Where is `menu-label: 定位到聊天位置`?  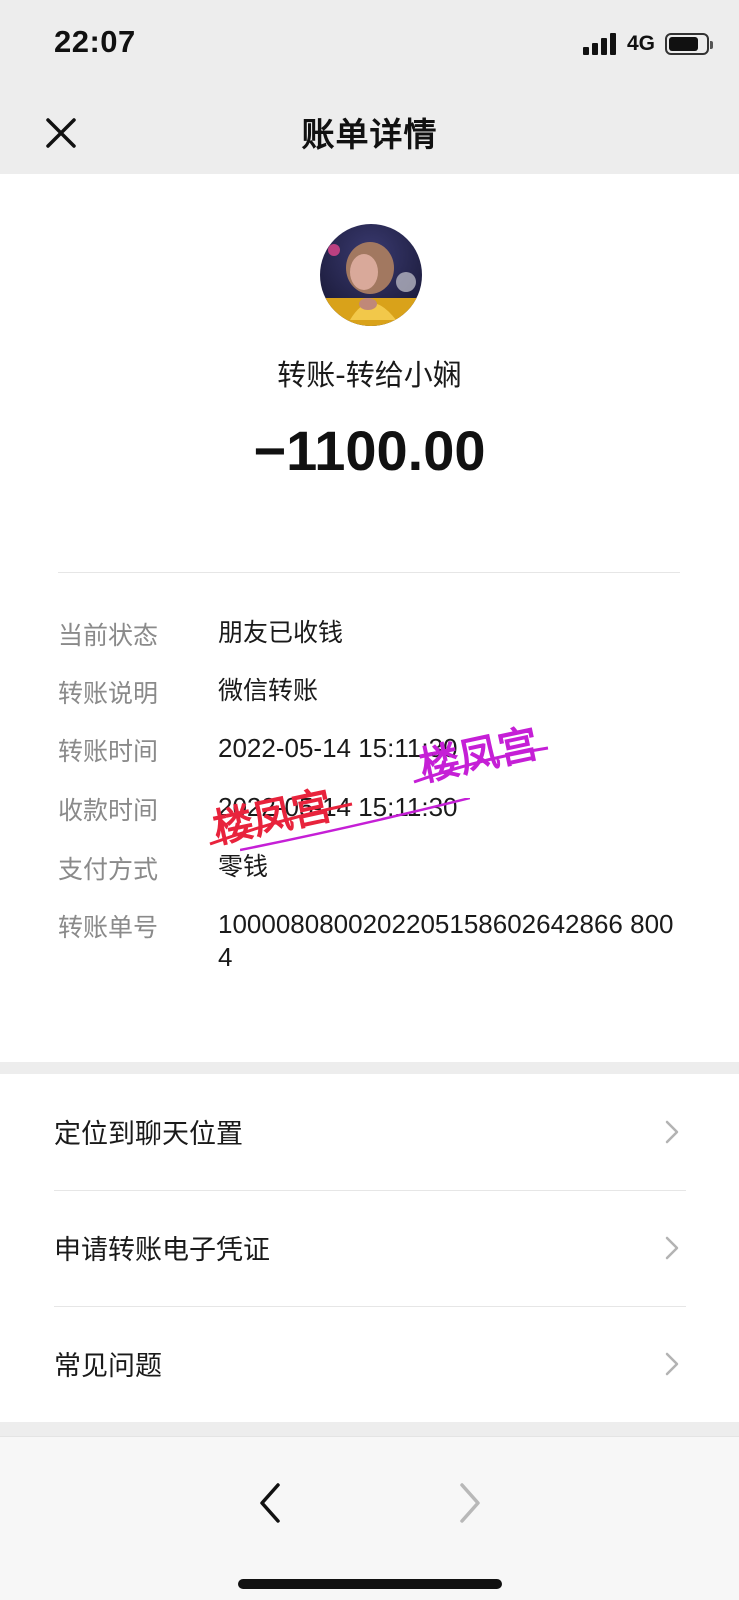 menu-label: 定位到聊天位置 is located at coordinates (148, 1134).